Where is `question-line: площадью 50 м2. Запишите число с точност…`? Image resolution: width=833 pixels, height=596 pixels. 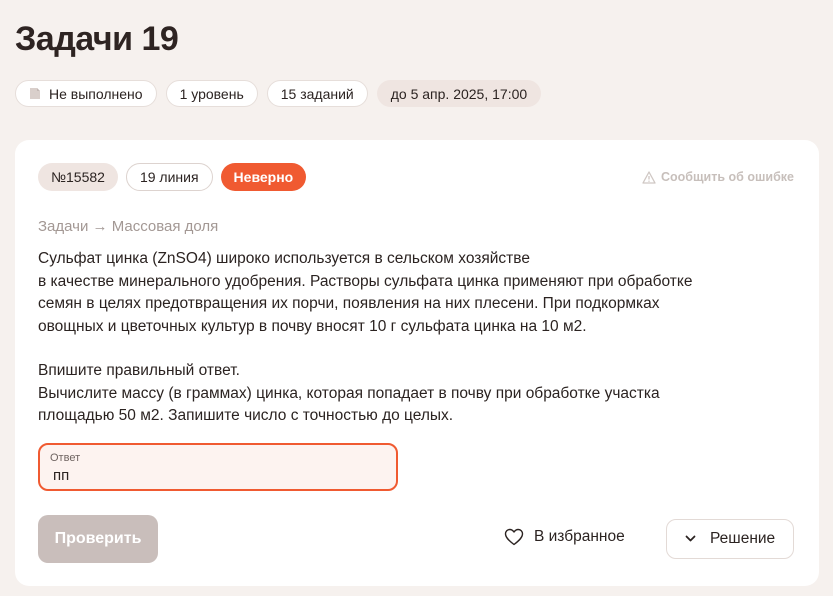
question-line: площадью 50 м2. Запишите число с точност… is located at coordinates (246, 415).